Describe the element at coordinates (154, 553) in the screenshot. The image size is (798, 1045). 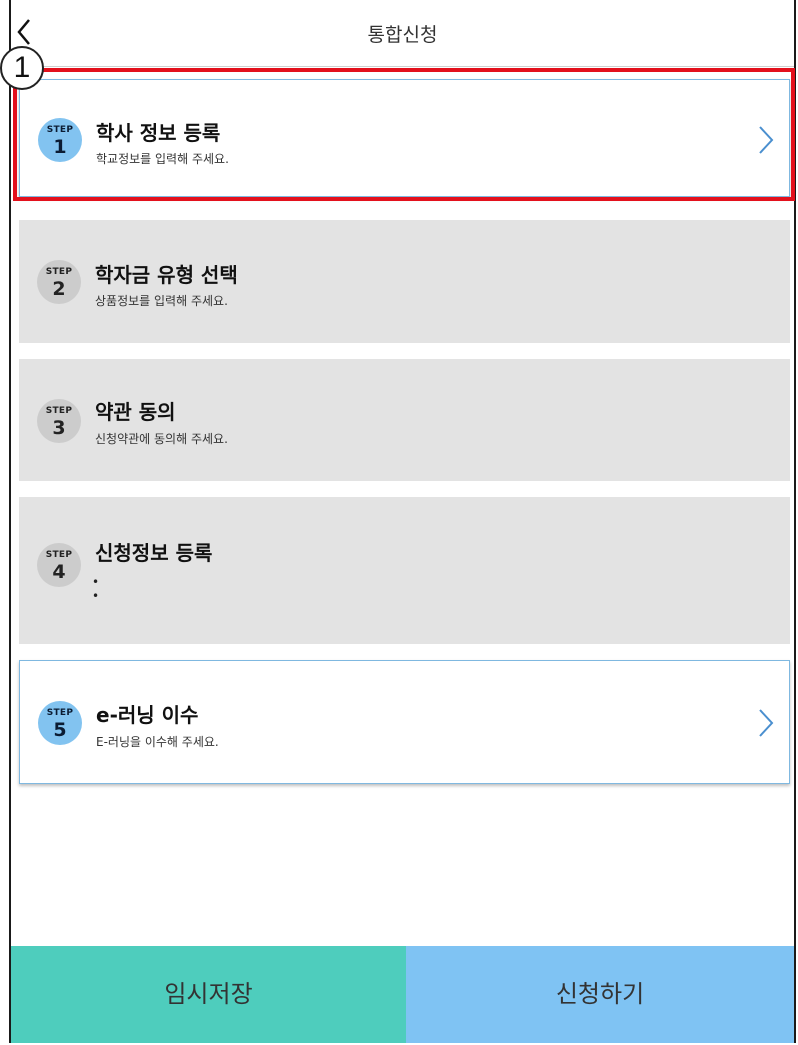
I see `step-title: 신청정보 등록` at that location.